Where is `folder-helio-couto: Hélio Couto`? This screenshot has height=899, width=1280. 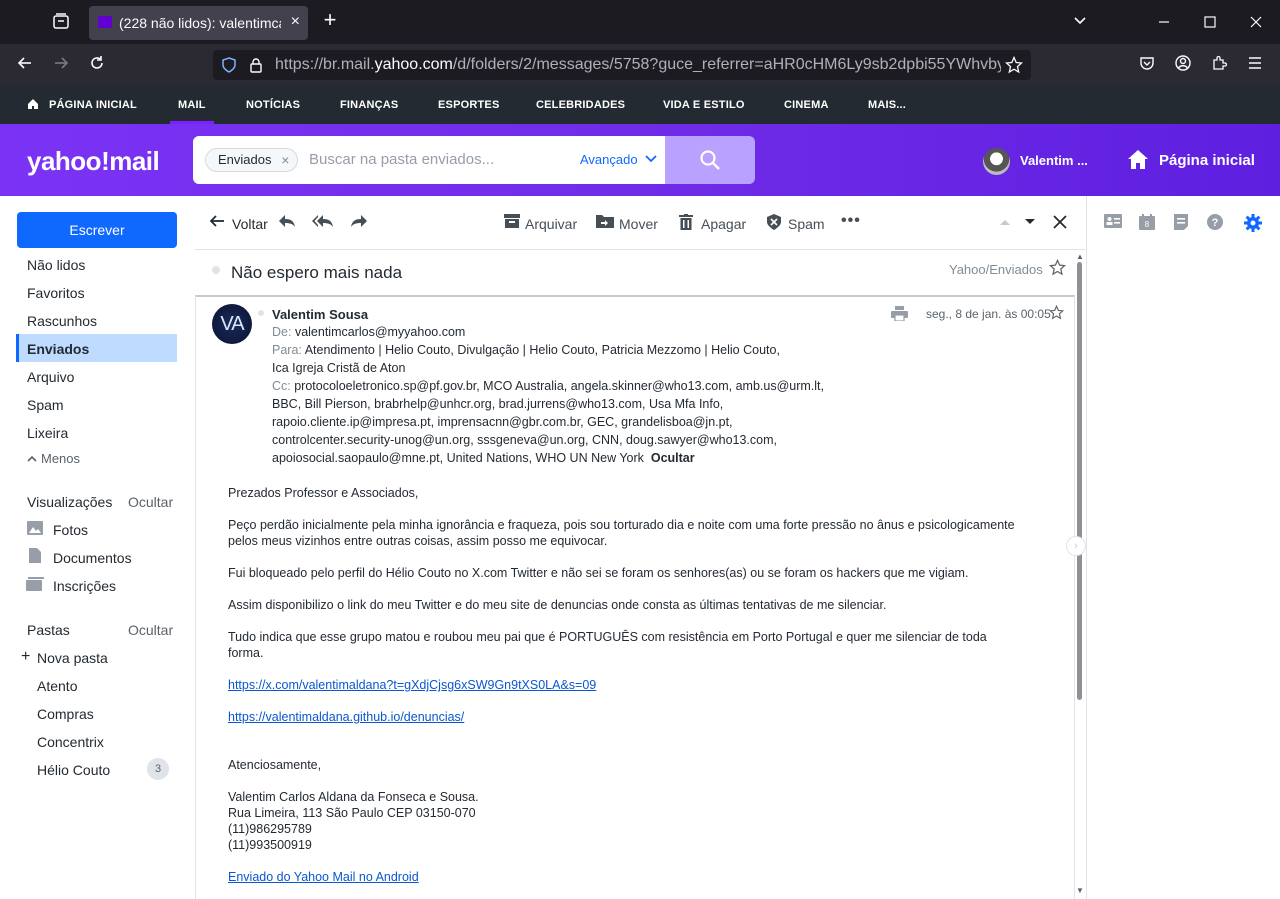
folder-helio-couto: Hélio Couto is located at coordinates (73, 770).